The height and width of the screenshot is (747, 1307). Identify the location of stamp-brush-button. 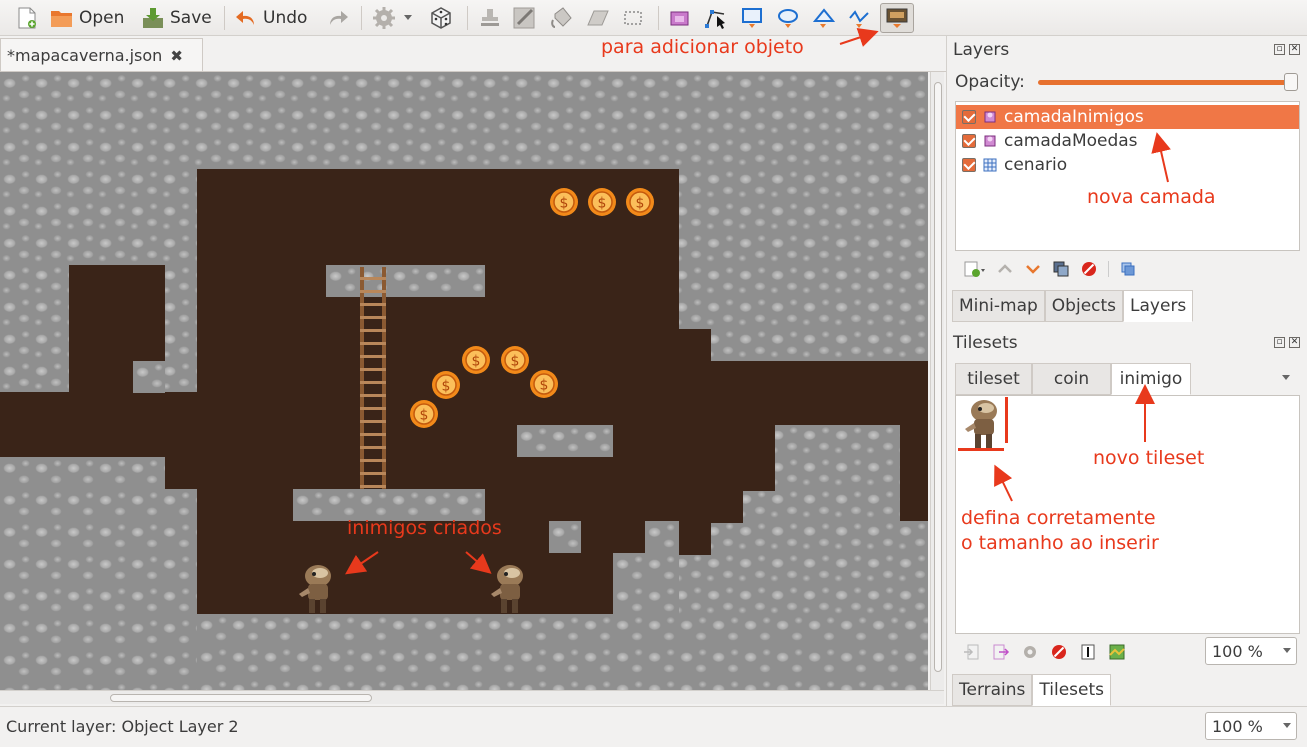
(490, 18).